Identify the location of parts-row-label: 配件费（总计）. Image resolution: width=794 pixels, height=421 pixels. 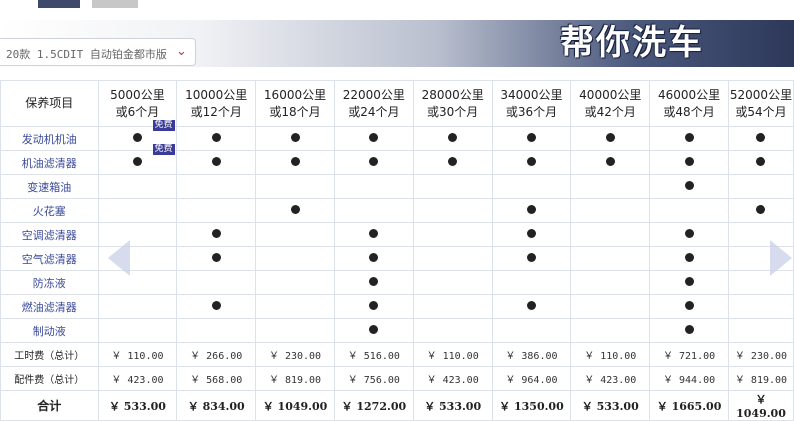
(49, 378).